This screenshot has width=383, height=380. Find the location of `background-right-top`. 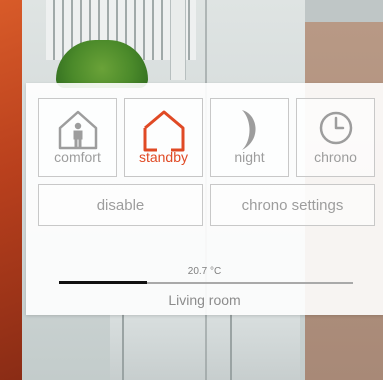

background-right-top is located at coordinates (344, 11).